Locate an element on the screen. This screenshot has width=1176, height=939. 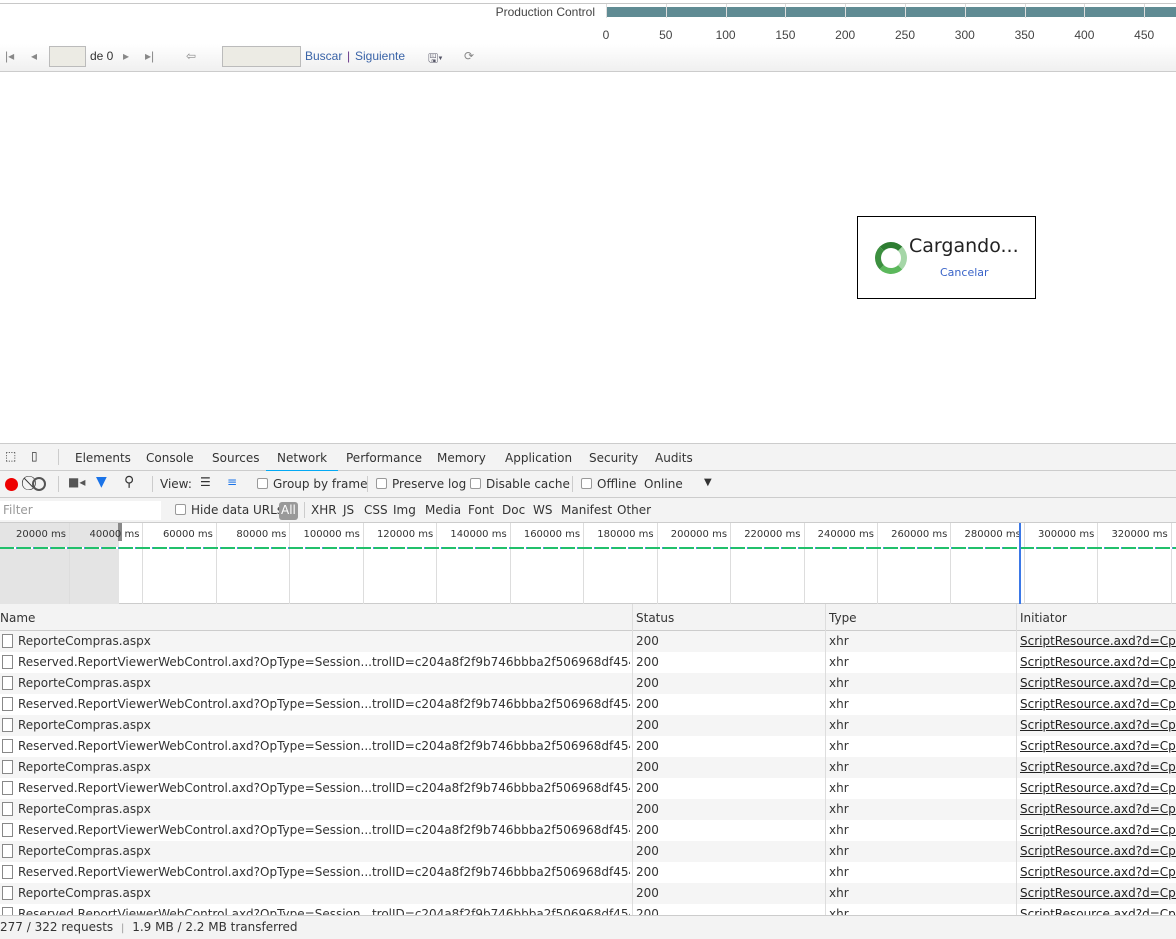
overview-icon: ≡ is located at coordinates (232, 482).